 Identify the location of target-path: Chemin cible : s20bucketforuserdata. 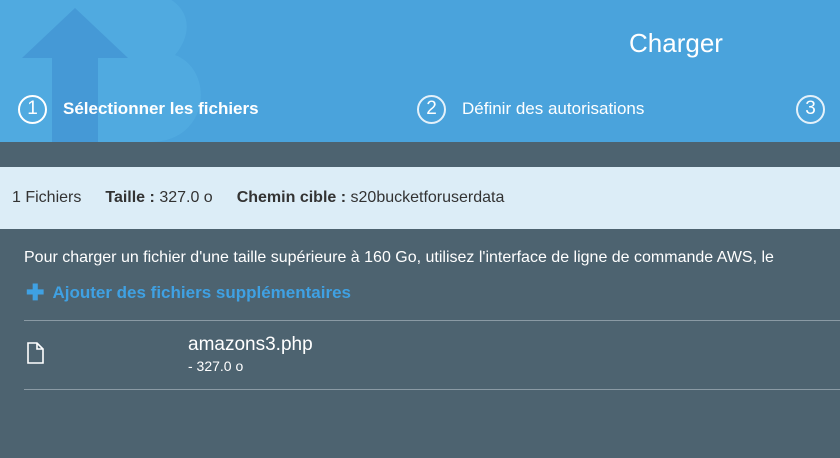
(371, 198).